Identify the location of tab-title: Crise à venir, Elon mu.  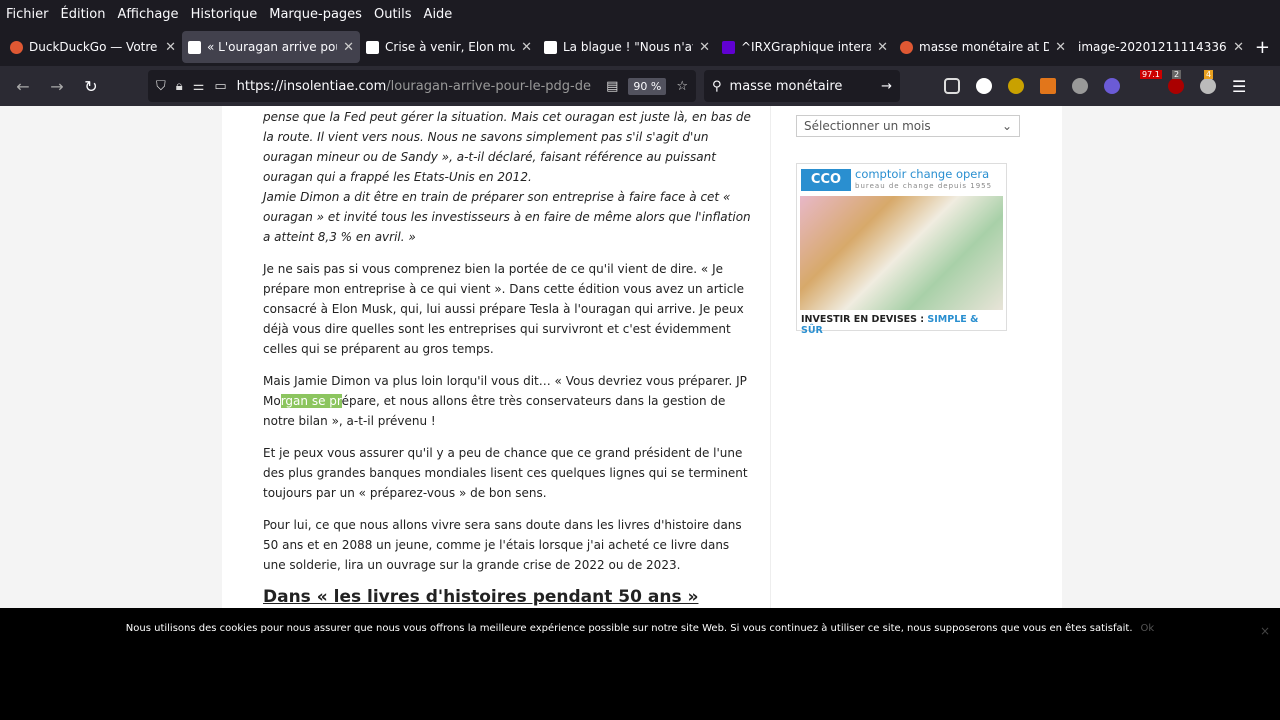
(450, 47).